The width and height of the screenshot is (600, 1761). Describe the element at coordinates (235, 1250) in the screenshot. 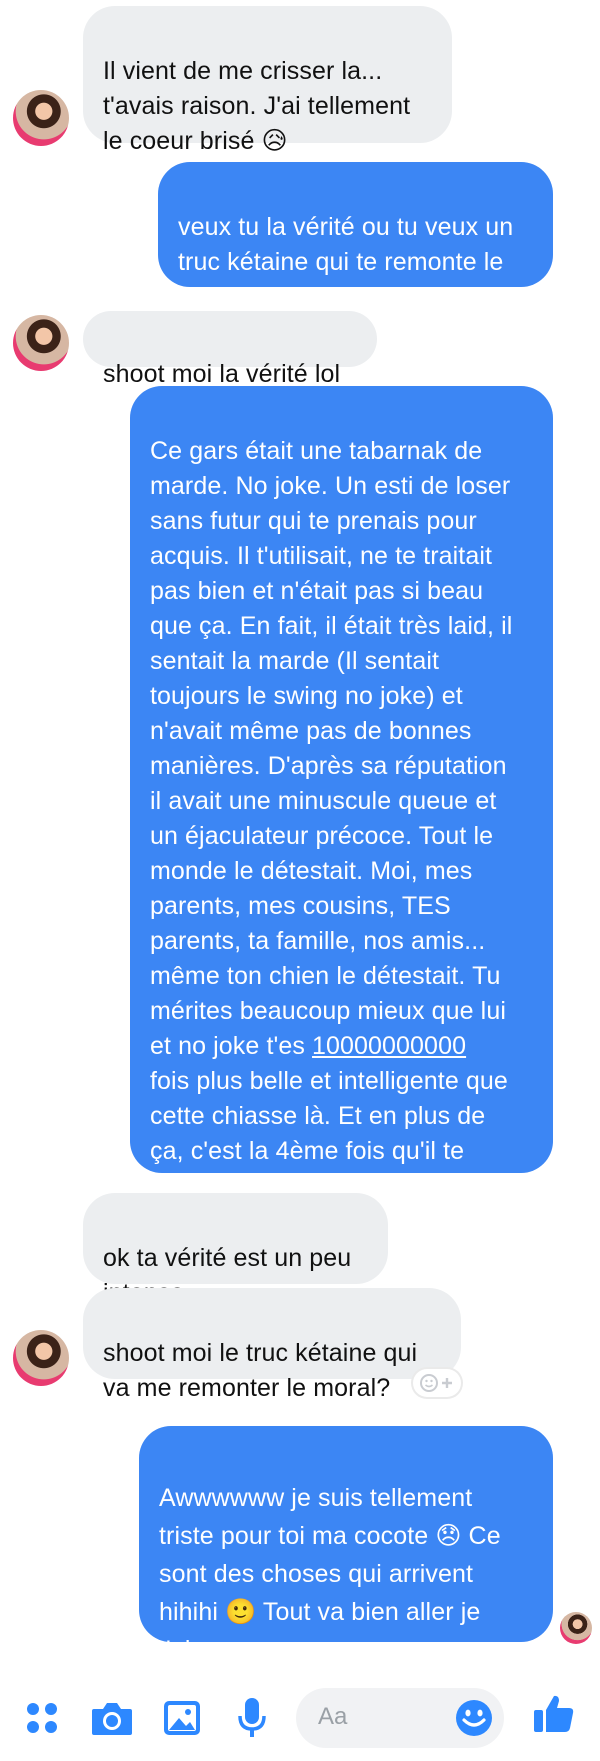

I see `message-bubble-incoming: ok ta vérité est un peu intense` at that location.